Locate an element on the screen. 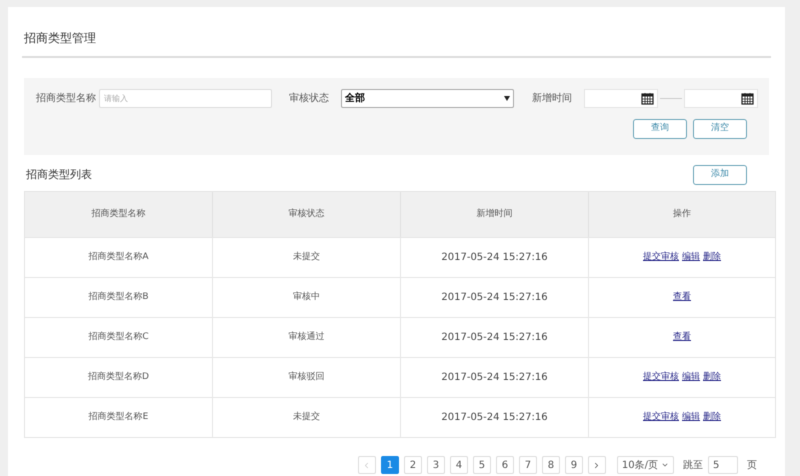  status-select: 全部 is located at coordinates (427, 98).